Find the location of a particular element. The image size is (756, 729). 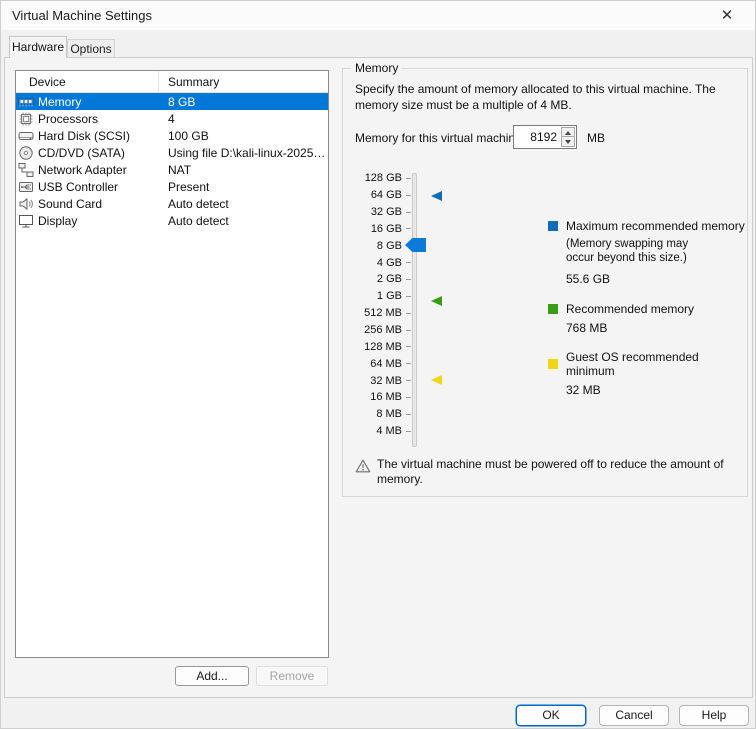

window-title: Virtual Machine Settings is located at coordinates (82, 15).